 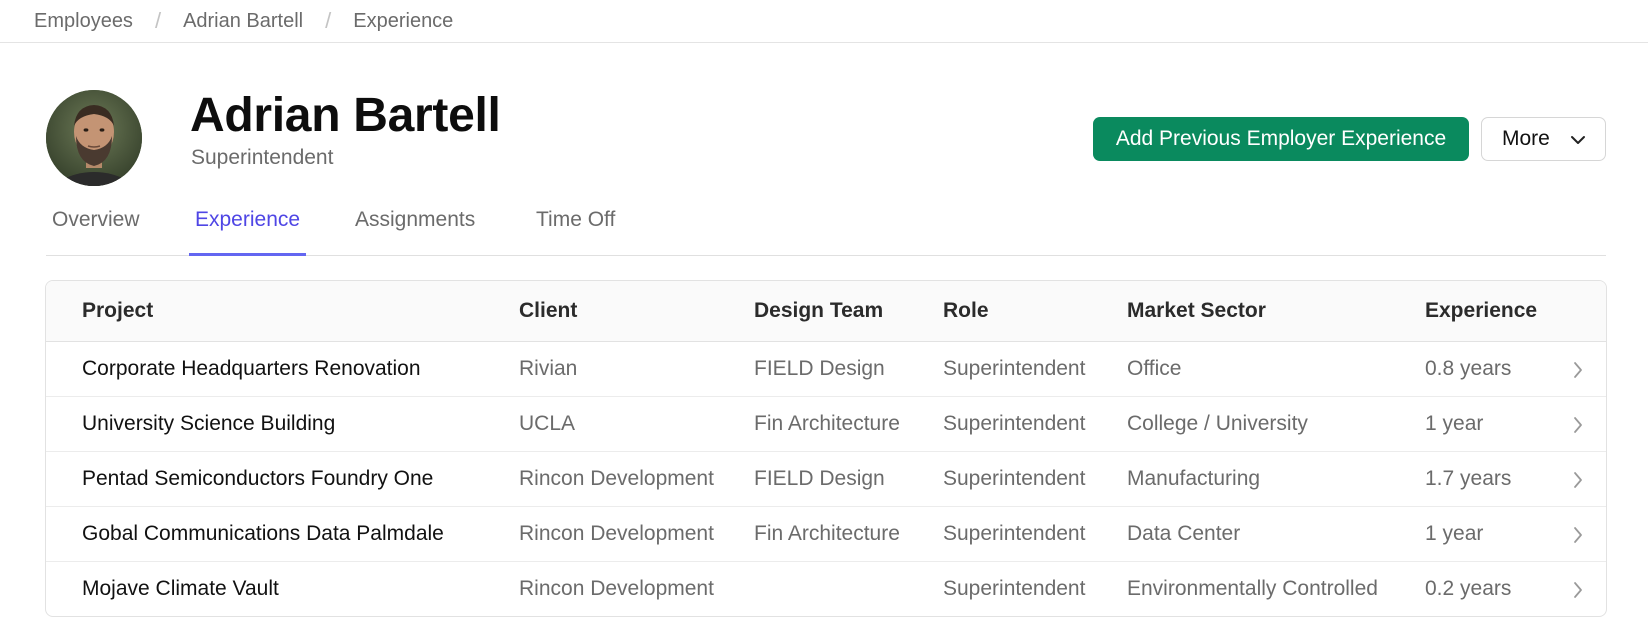 I want to click on tab-time-off: Time Off, so click(x=575, y=232).